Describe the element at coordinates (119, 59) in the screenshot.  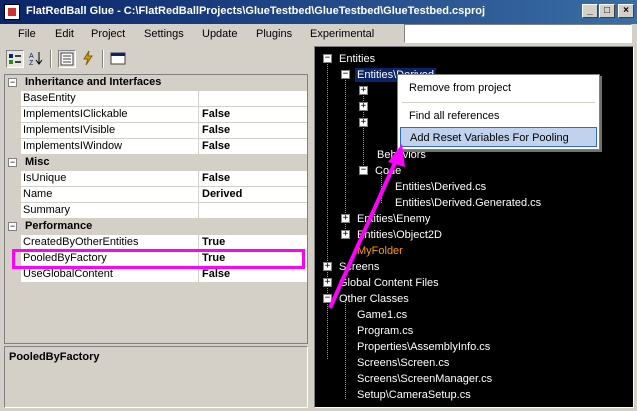
I see `property-pages-button` at that location.